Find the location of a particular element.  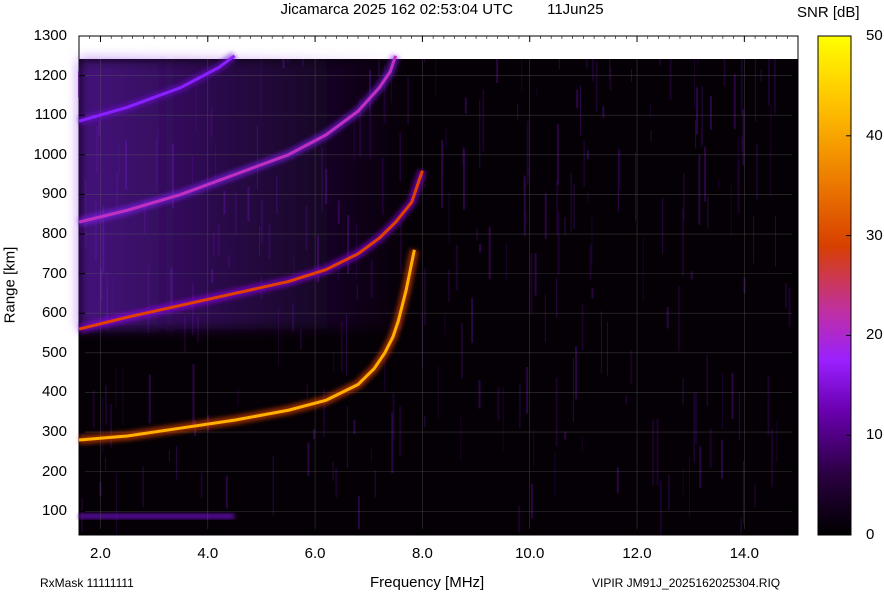

colorbar-tick-label: 10 is located at coordinates (874, 435).